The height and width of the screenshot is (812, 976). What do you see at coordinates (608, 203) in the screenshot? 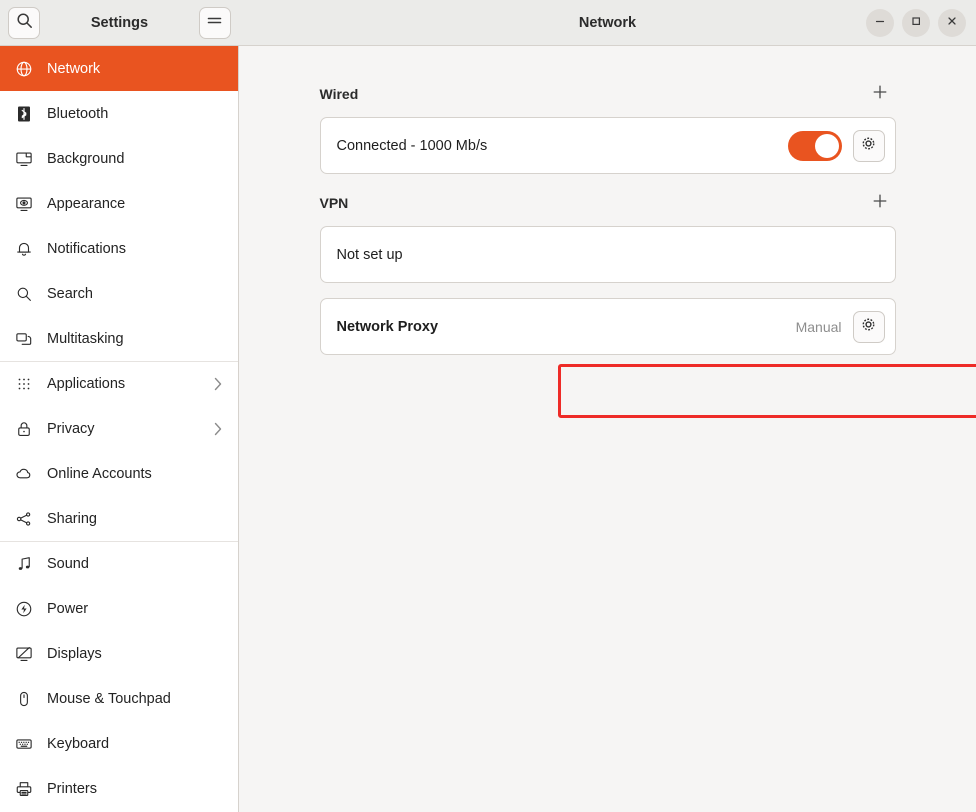
I see `vpn-section-header: VPN` at bounding box center [608, 203].